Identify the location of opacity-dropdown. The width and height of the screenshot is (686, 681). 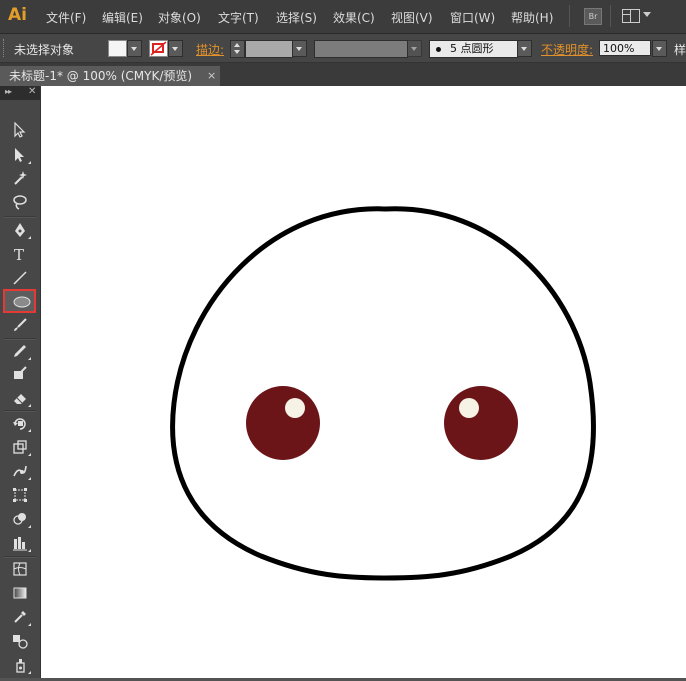
(659, 48).